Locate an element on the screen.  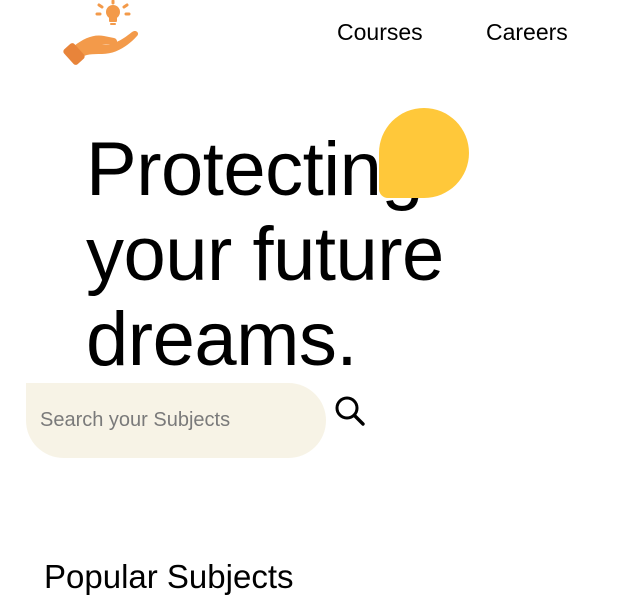
search-input is located at coordinates (175, 420).